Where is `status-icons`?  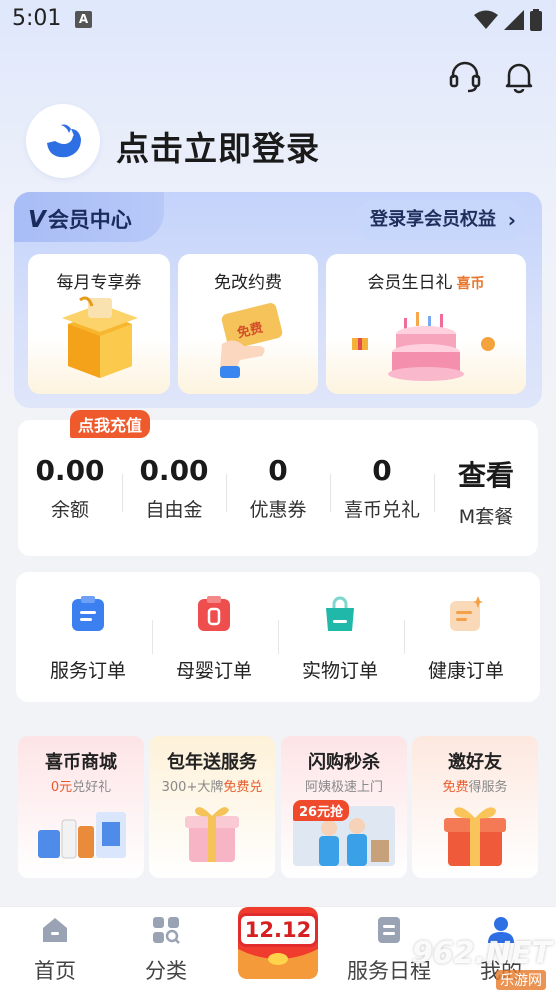 status-icons is located at coordinates (508, 20).